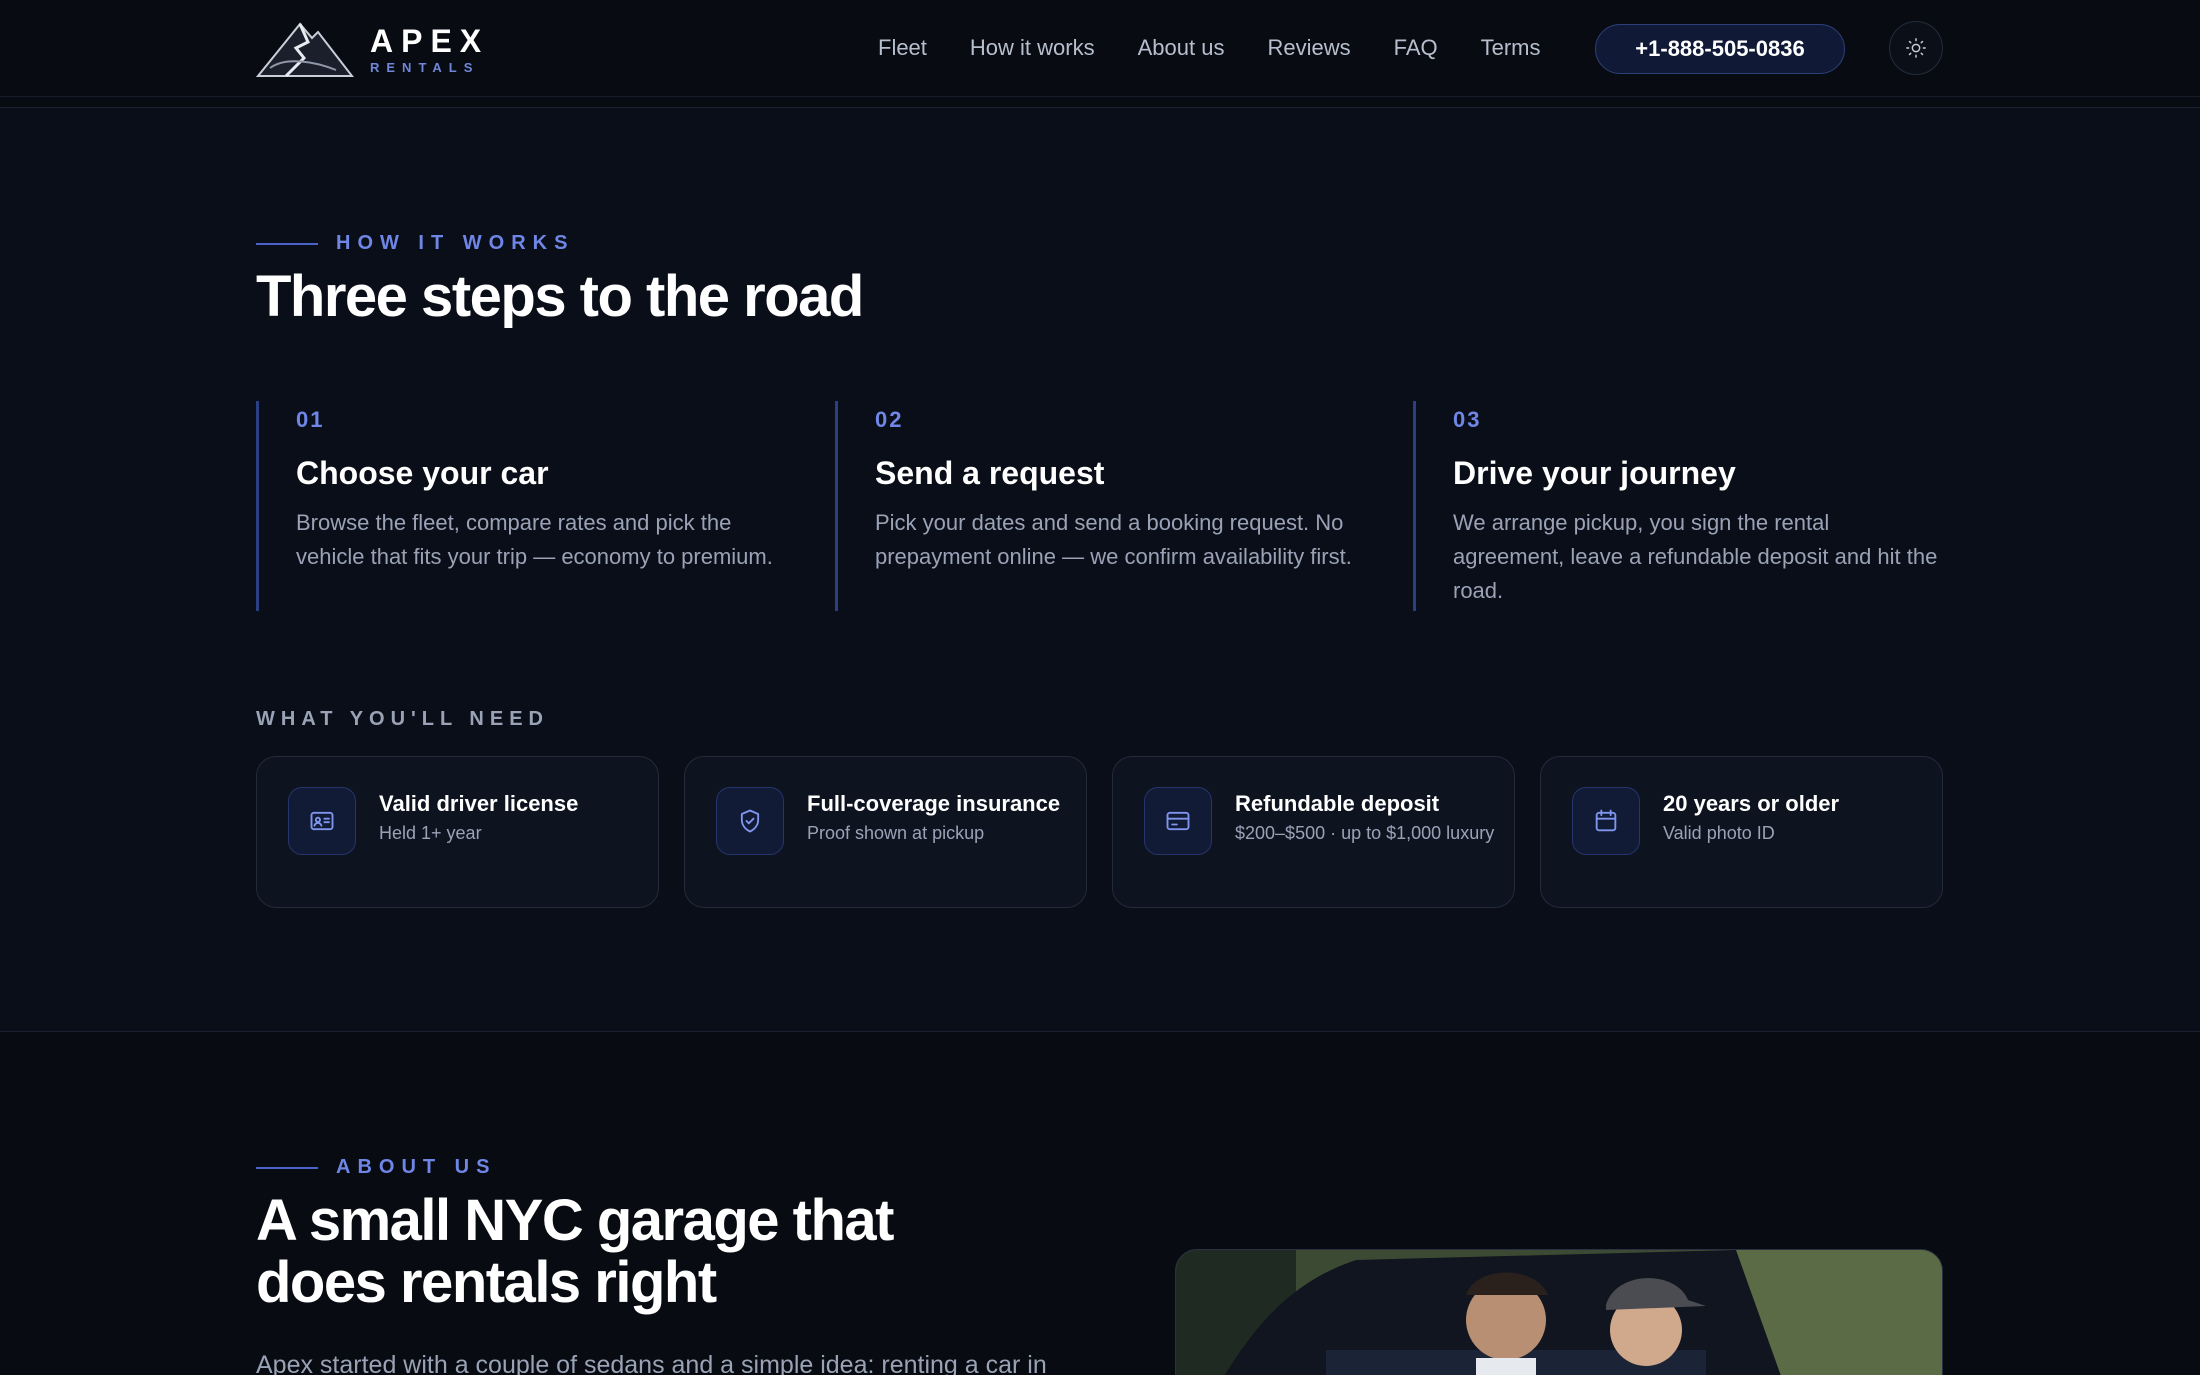 Image resolution: width=2200 pixels, height=1375 pixels. What do you see at coordinates (322, 821) in the screenshot?
I see `id-card-icon` at bounding box center [322, 821].